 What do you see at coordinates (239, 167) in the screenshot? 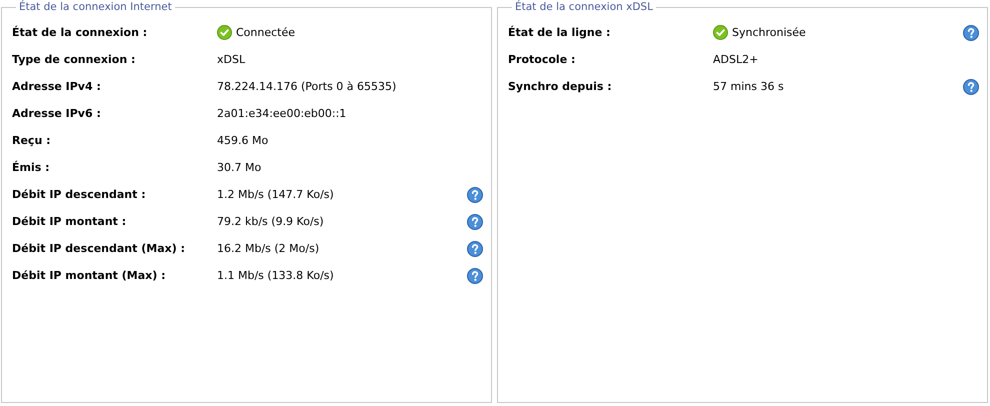
I see `field-value: 30.7 Mo` at bounding box center [239, 167].